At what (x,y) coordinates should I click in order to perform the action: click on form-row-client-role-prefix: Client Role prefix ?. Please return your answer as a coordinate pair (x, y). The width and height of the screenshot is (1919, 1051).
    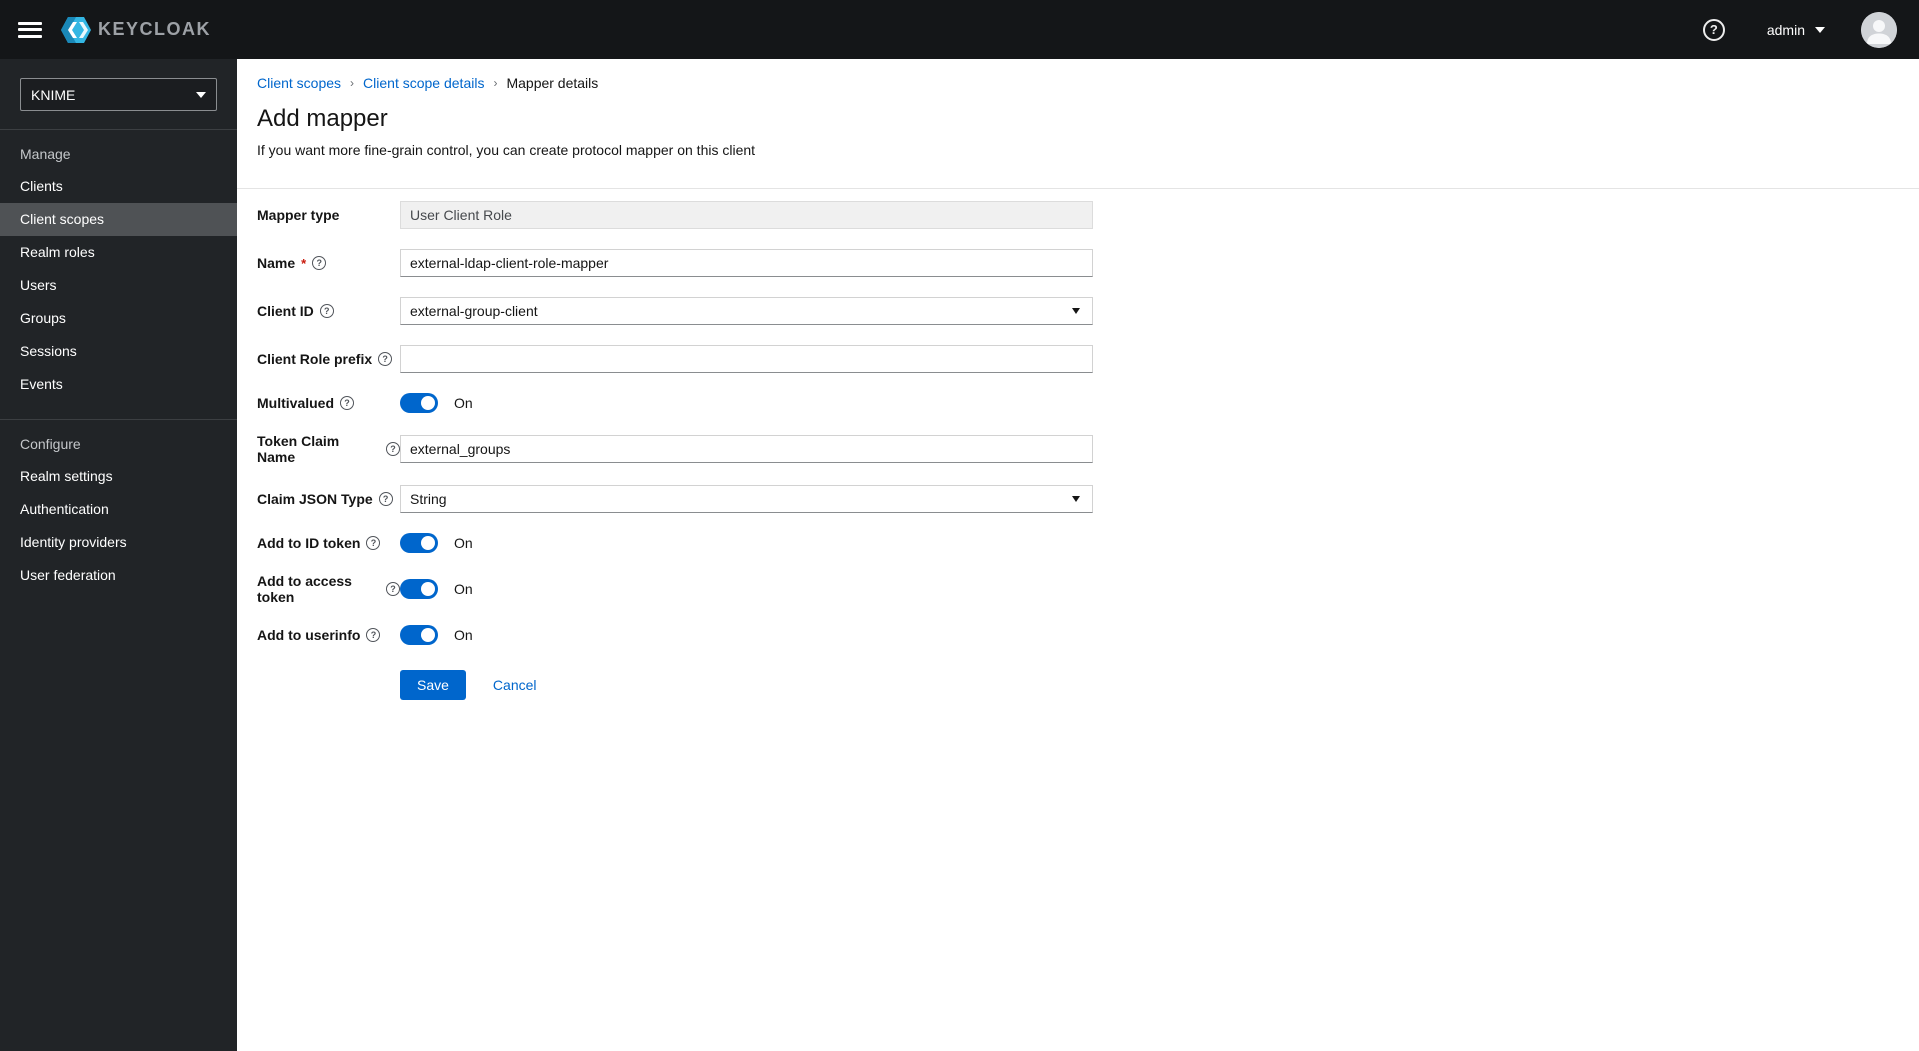
    Looking at the image, I should click on (1088, 359).